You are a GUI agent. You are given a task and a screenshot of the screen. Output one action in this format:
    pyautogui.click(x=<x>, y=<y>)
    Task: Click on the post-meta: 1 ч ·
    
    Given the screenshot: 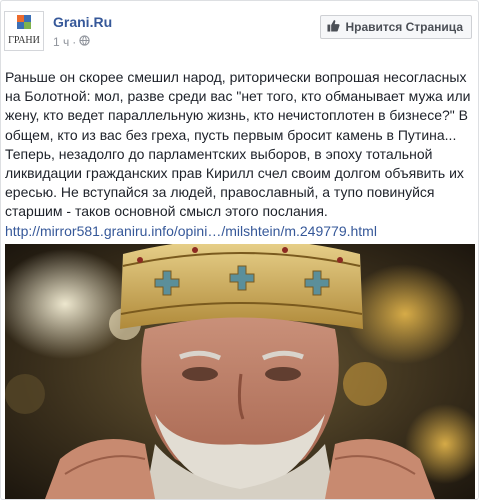 What is the action you would take?
    pyautogui.click(x=71, y=42)
    